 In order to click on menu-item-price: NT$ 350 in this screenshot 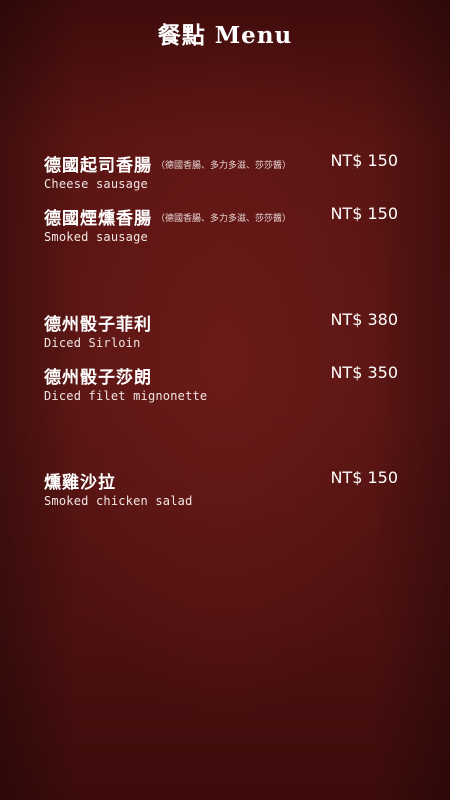, I will do `click(364, 372)`.